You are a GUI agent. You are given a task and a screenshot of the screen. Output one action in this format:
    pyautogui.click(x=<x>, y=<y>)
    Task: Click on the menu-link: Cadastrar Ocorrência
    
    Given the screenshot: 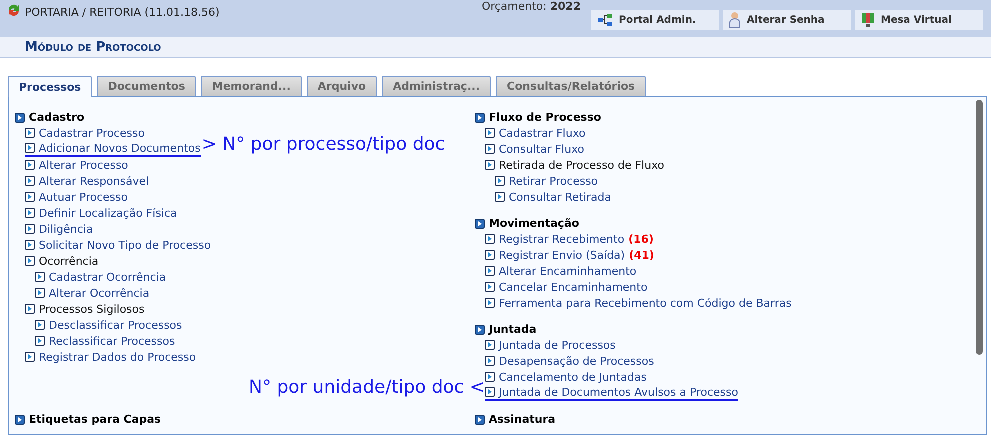 What is the action you would take?
    pyautogui.click(x=107, y=277)
    